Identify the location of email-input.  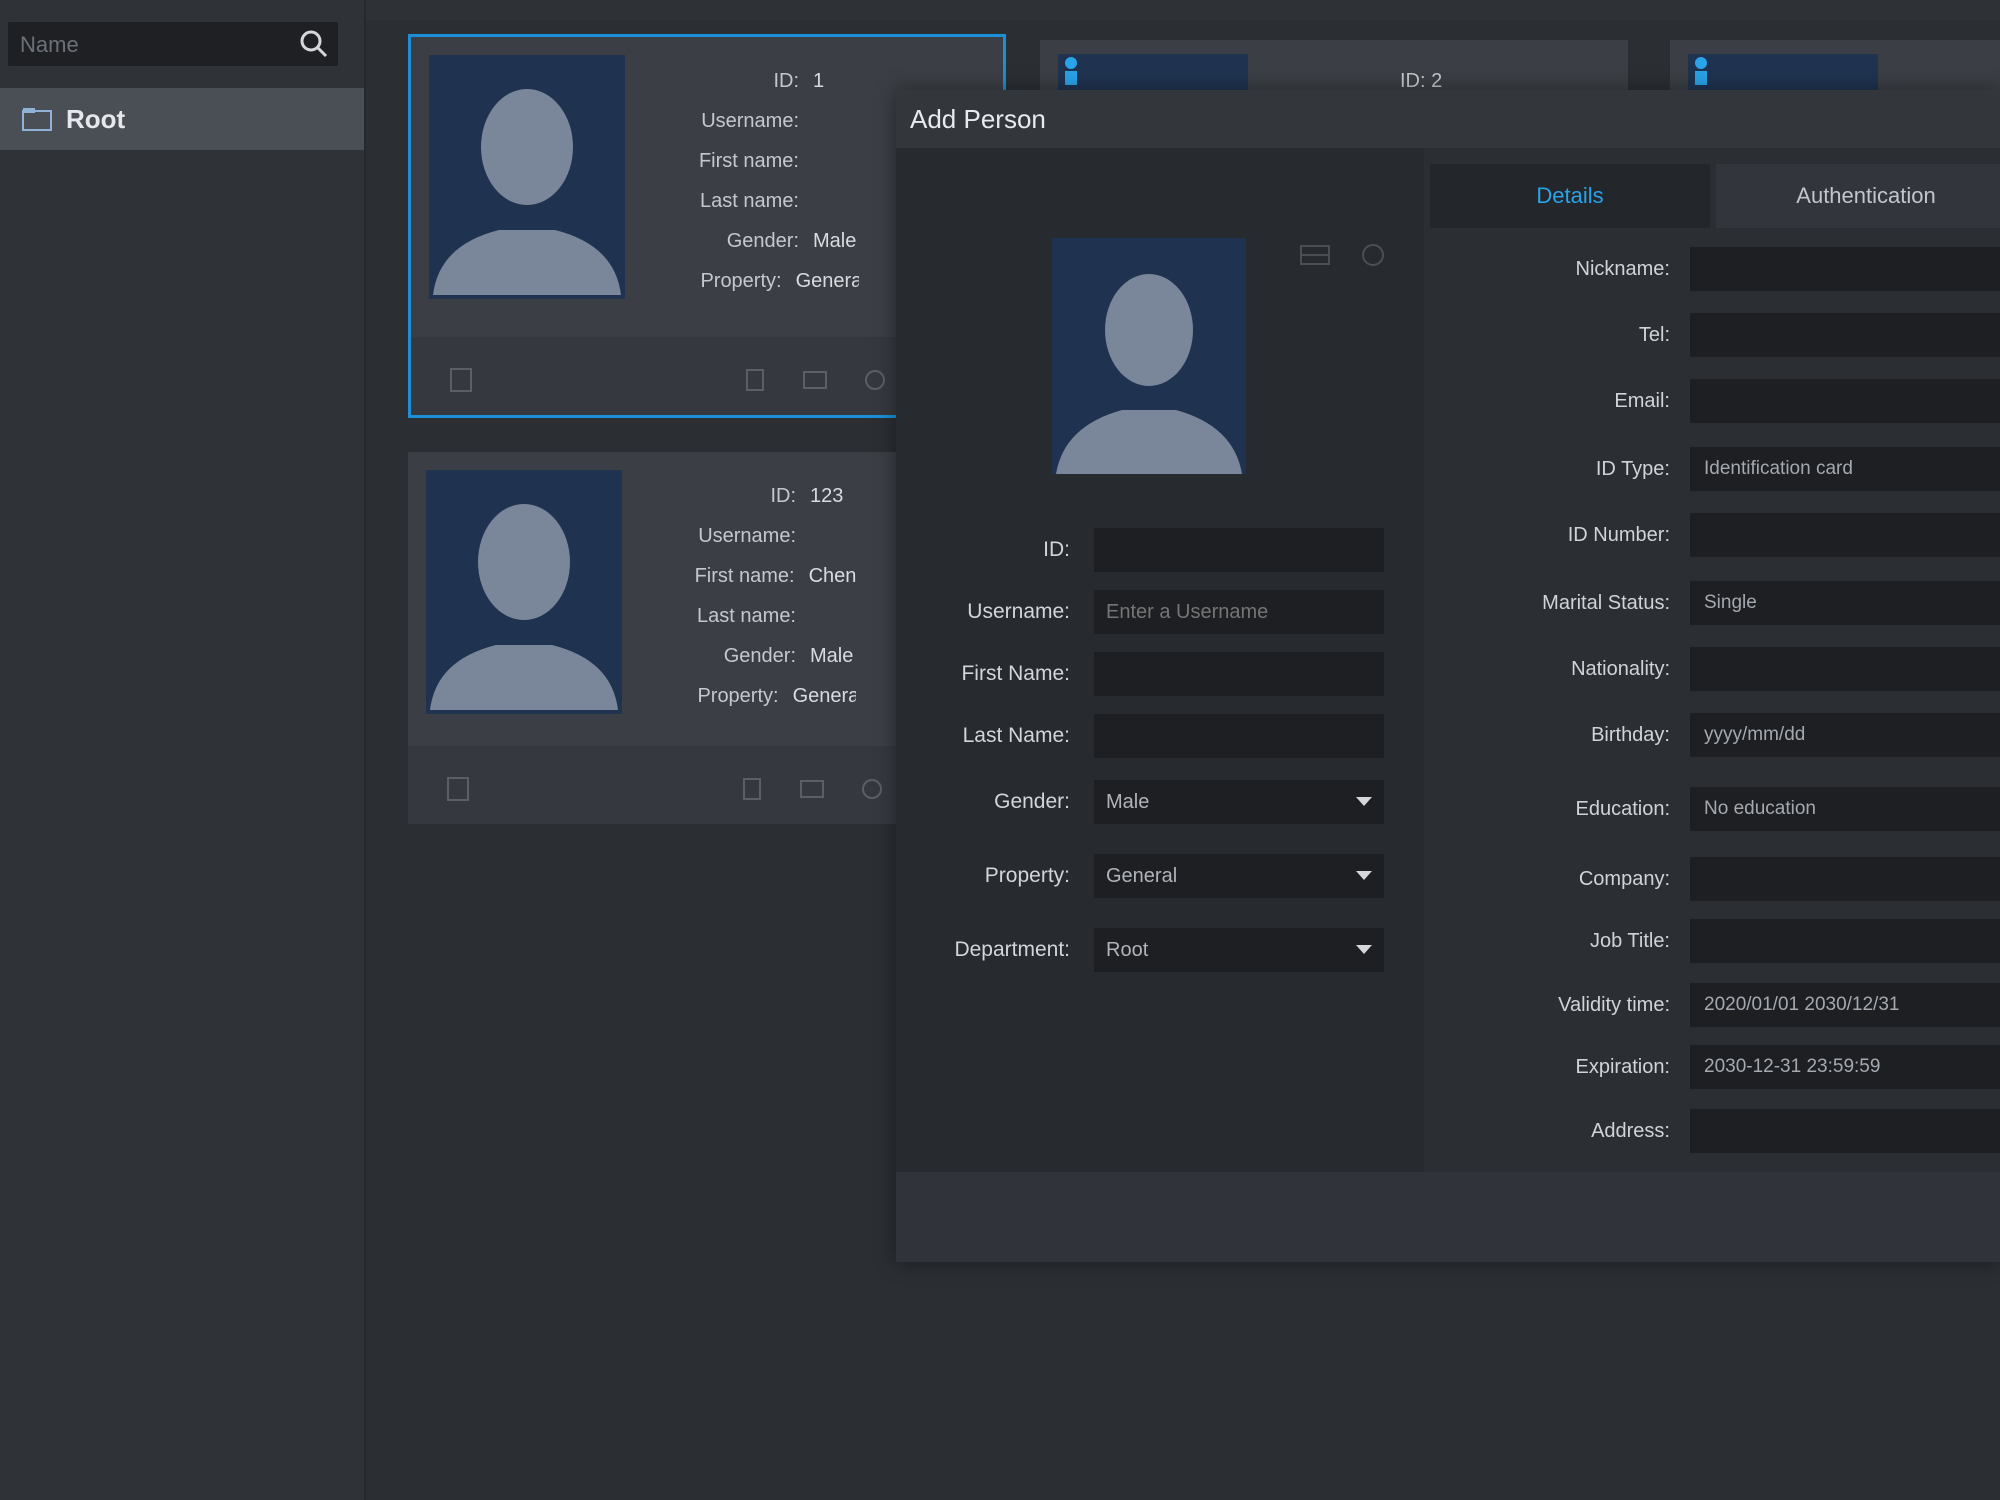
(1845, 401).